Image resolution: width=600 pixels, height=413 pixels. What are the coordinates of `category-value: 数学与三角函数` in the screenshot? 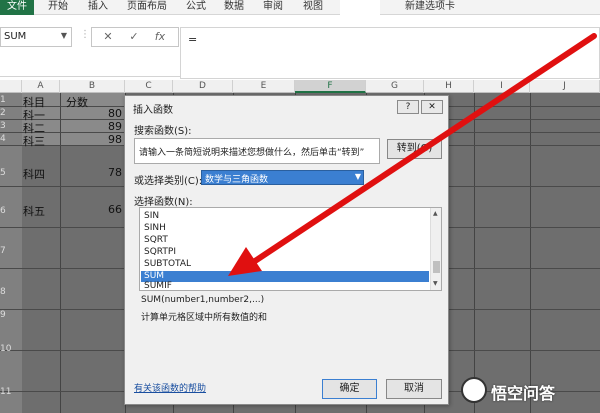 It's located at (237, 180).